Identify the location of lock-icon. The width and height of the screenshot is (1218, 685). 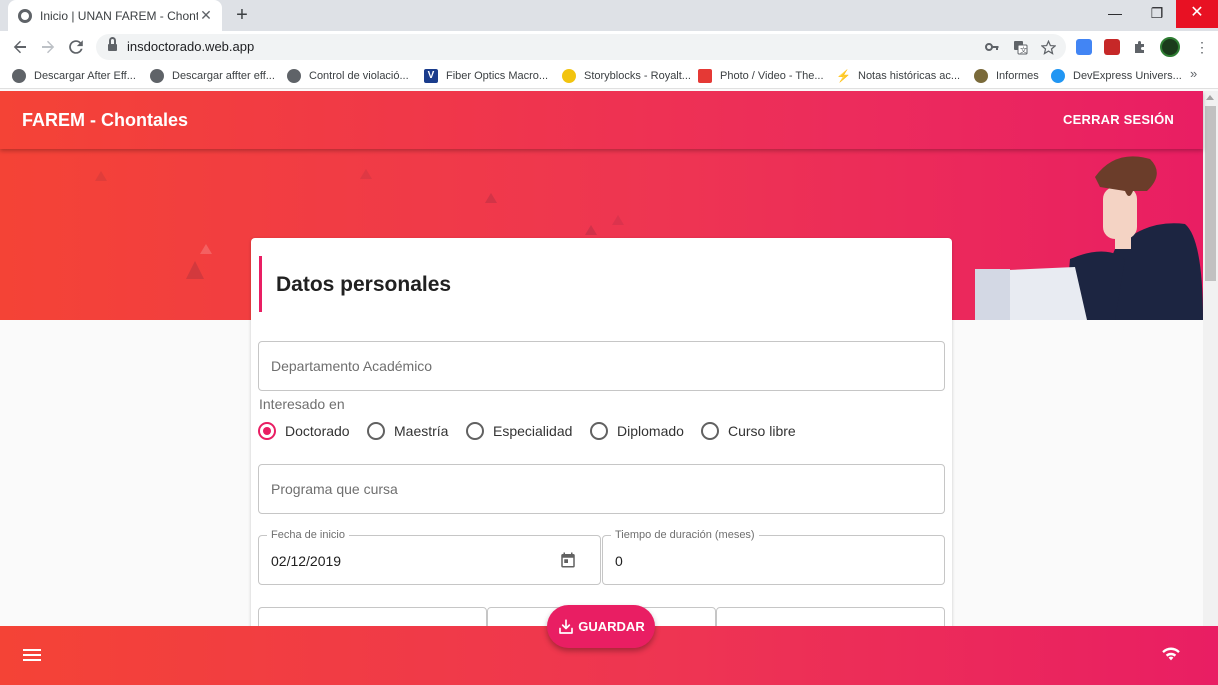
(112, 44).